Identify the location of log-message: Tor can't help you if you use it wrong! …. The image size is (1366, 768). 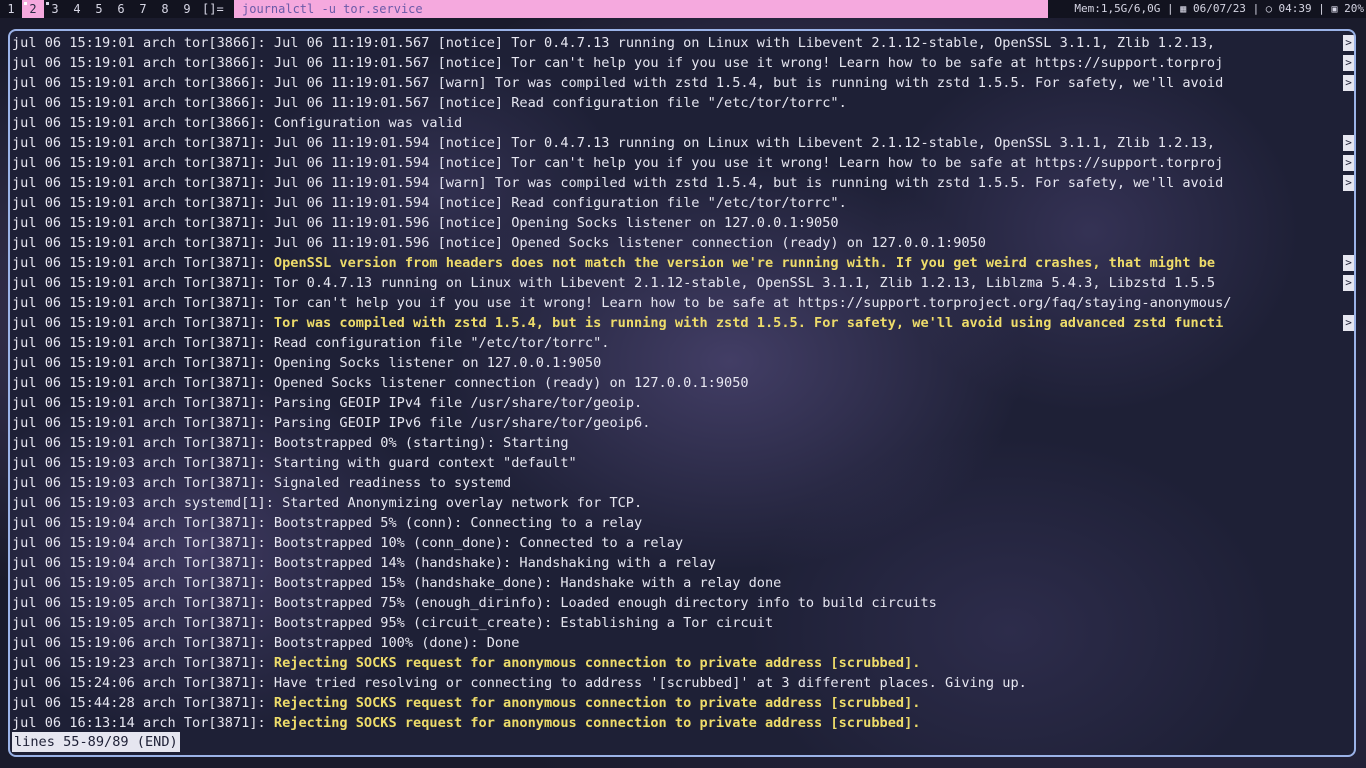
(752, 303).